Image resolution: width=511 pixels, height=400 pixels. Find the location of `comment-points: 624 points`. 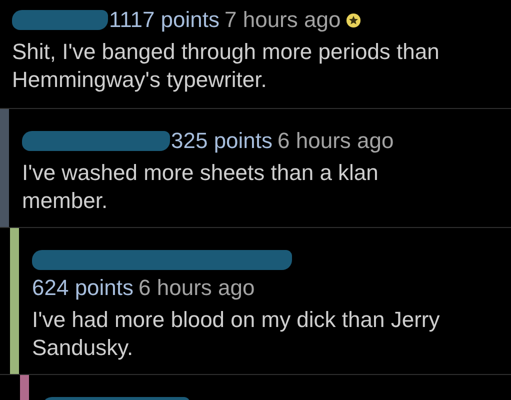

comment-points: 624 points is located at coordinates (83, 287).